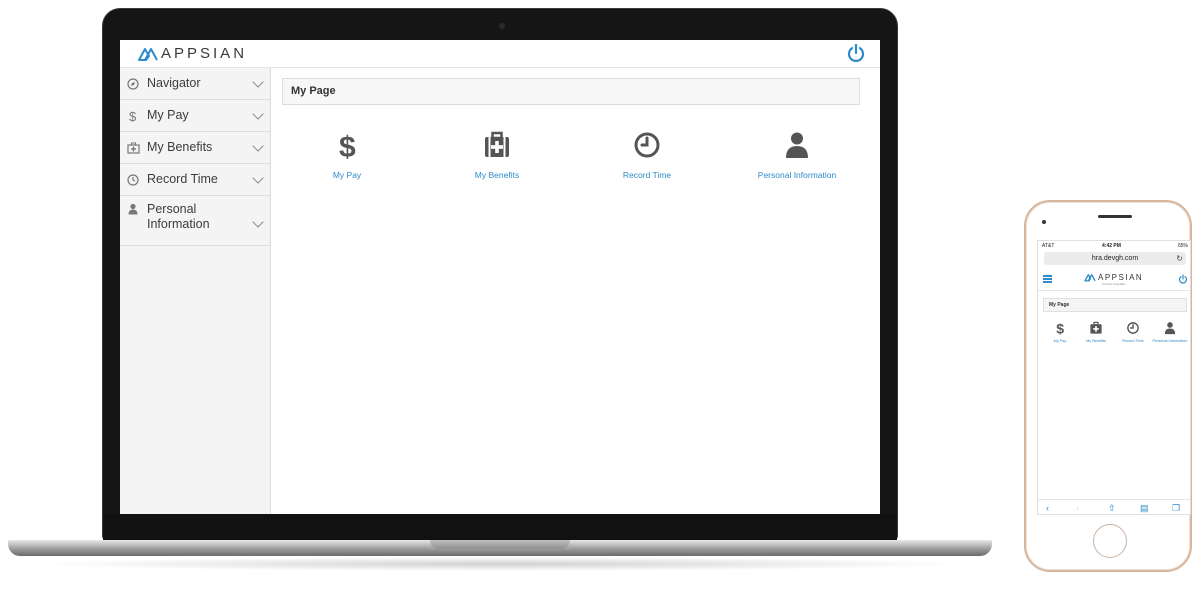 Image resolution: width=1192 pixels, height=589 pixels. Describe the element at coordinates (500, 564) in the screenshot. I see `laptop-shadow` at that location.